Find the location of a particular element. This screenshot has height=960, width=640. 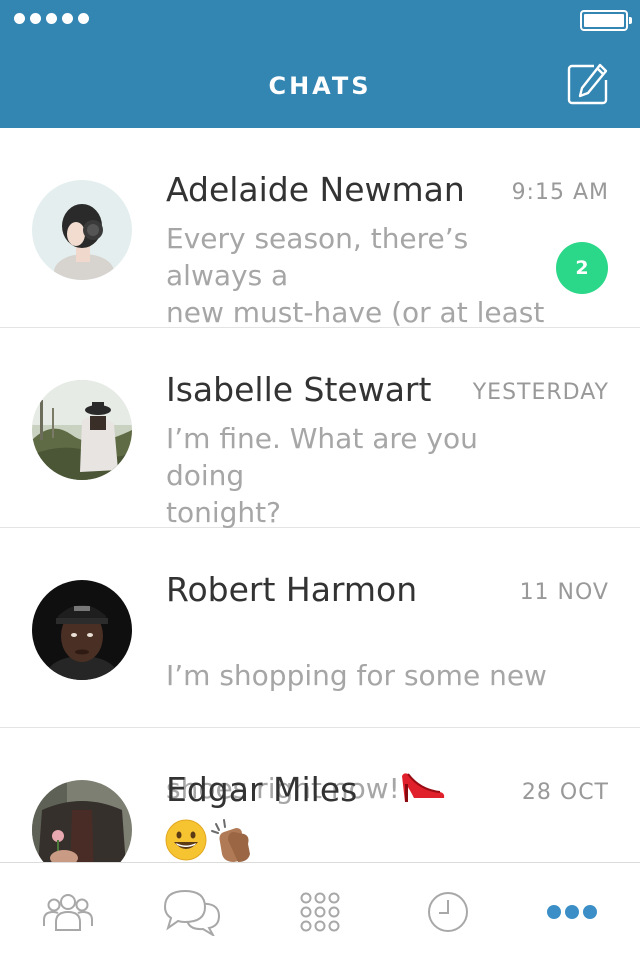

battery-icon is located at coordinates (606, 20).